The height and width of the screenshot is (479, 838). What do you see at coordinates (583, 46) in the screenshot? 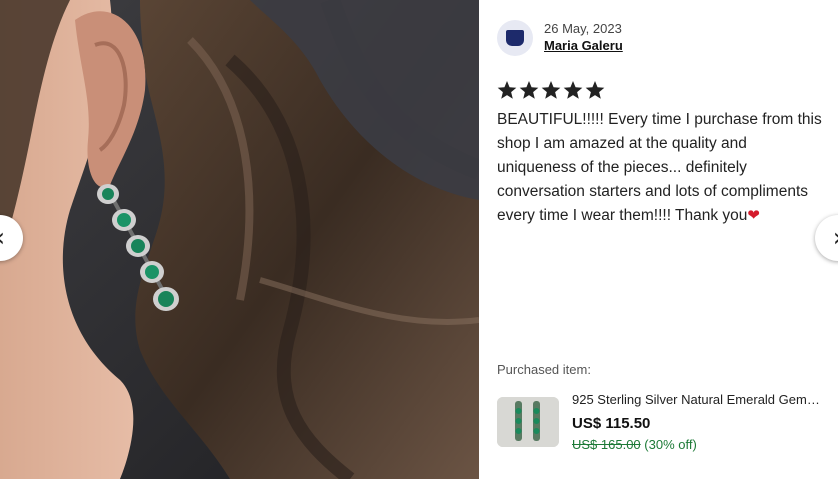
I see `reviewer-name-link: Maria Galeru` at bounding box center [583, 46].